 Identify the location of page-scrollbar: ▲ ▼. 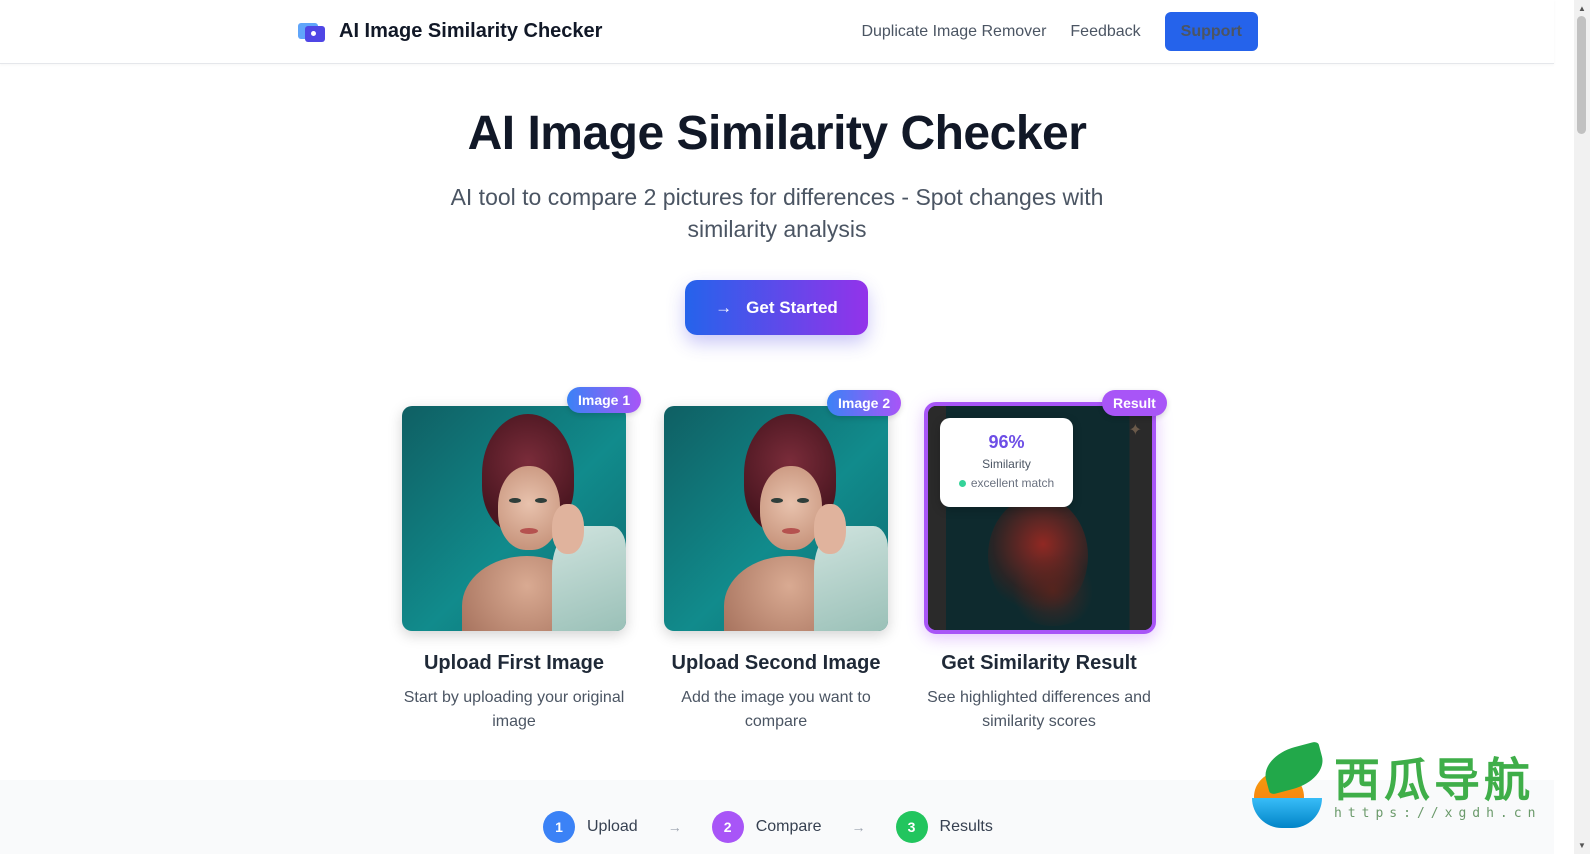
(1582, 427).